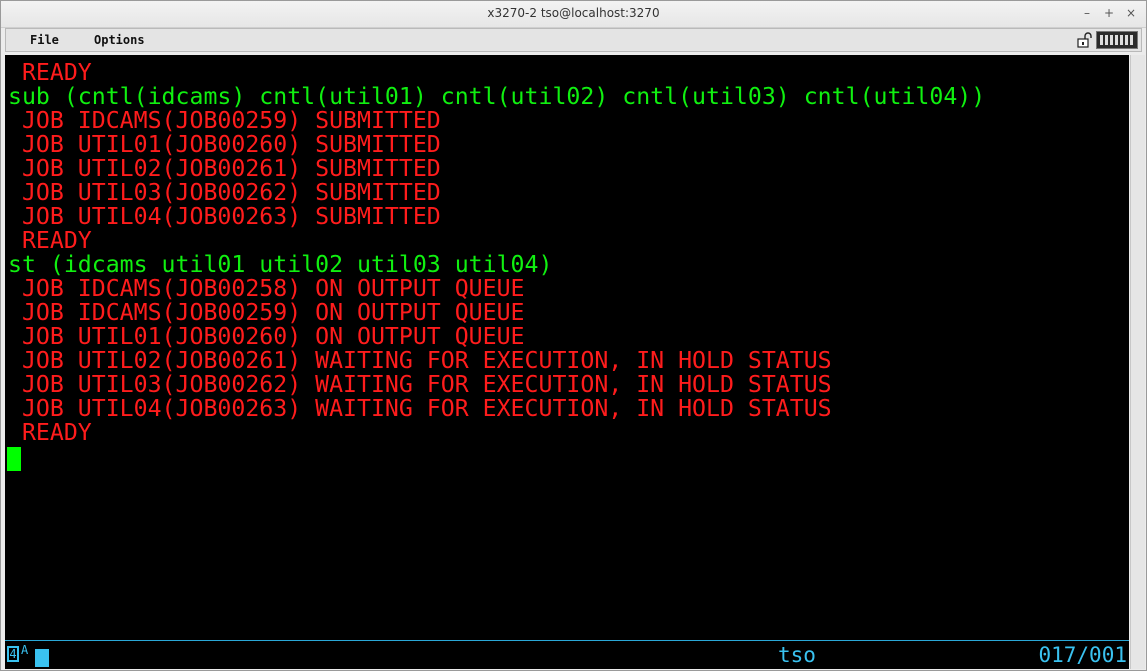  Describe the element at coordinates (567, 640) in the screenshot. I see `status-divider` at that location.